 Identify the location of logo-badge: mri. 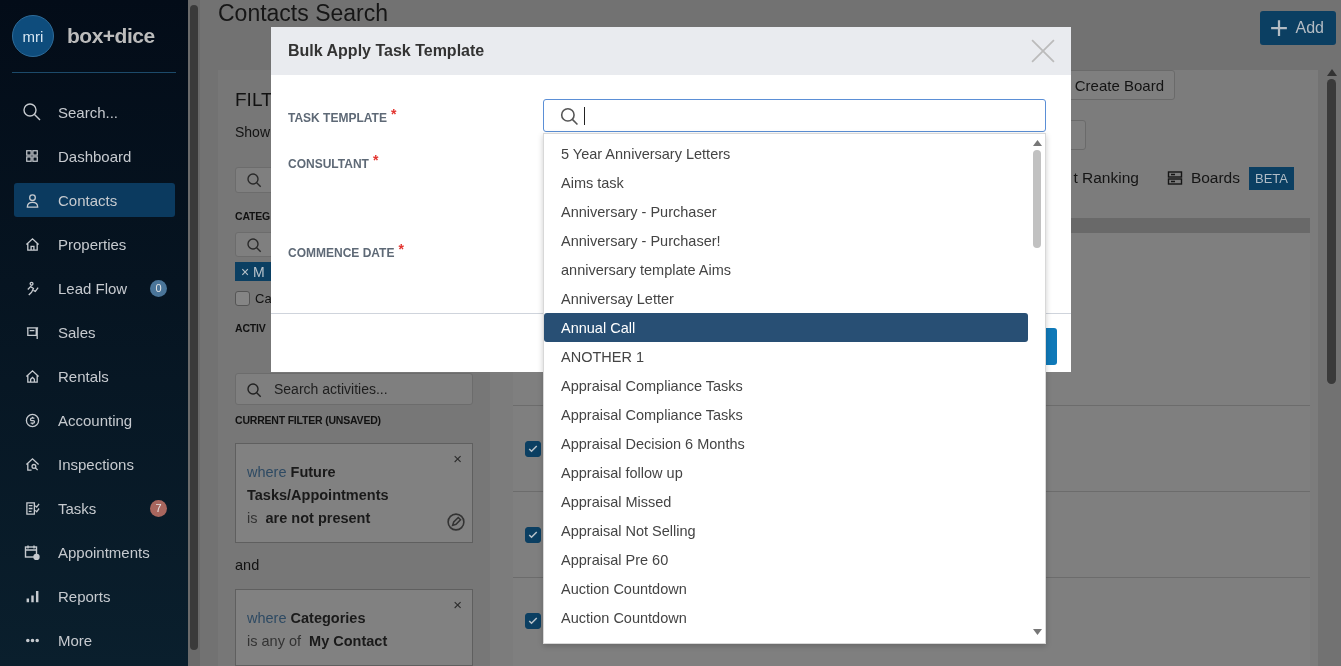
(33, 36).